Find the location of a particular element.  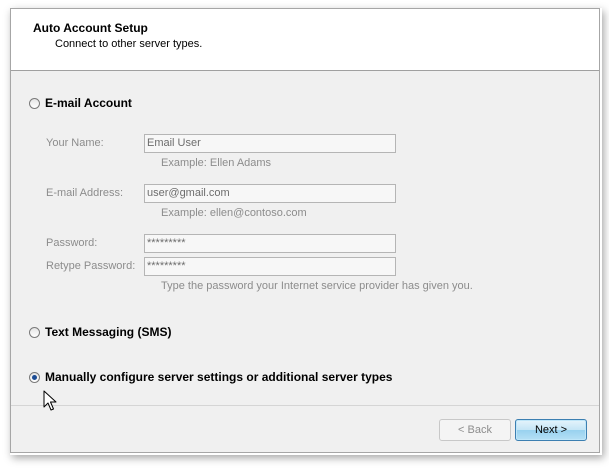

email-address-label: E-mail Address: is located at coordinates (85, 193).